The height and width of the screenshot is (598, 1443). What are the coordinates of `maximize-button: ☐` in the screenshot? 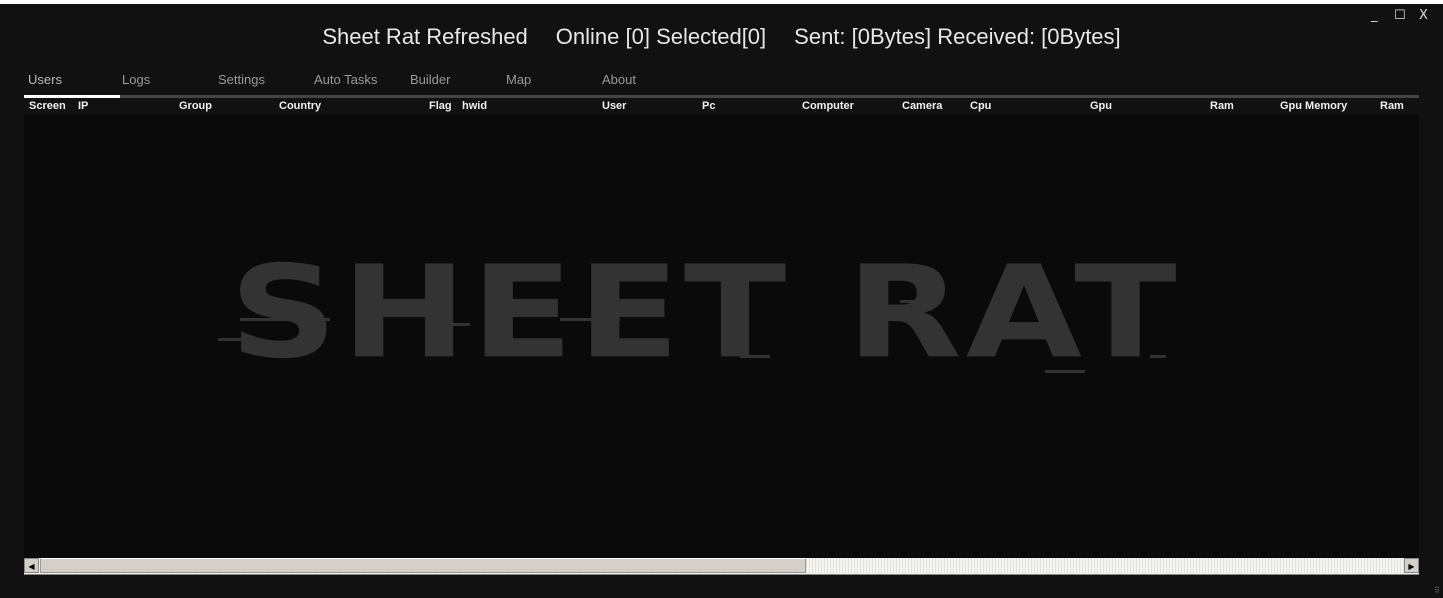 It's located at (1400, 15).